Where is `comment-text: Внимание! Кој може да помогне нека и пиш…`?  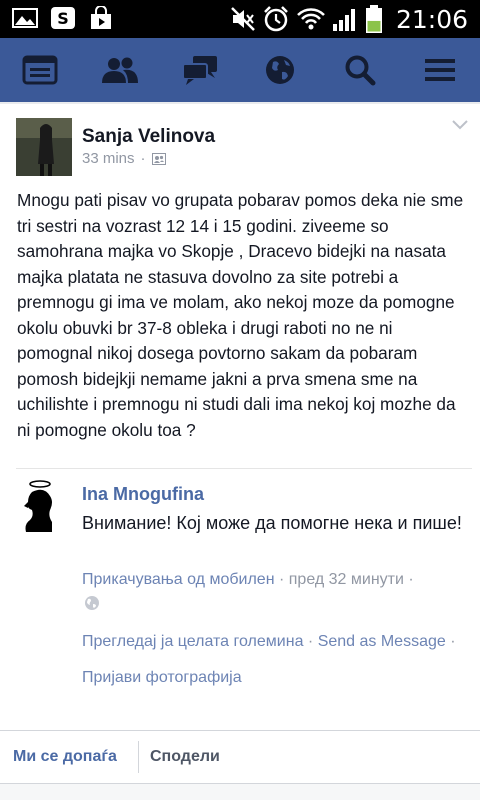 comment-text: Внимание! Кој може да помогне нека и пиш… is located at coordinates (272, 523).